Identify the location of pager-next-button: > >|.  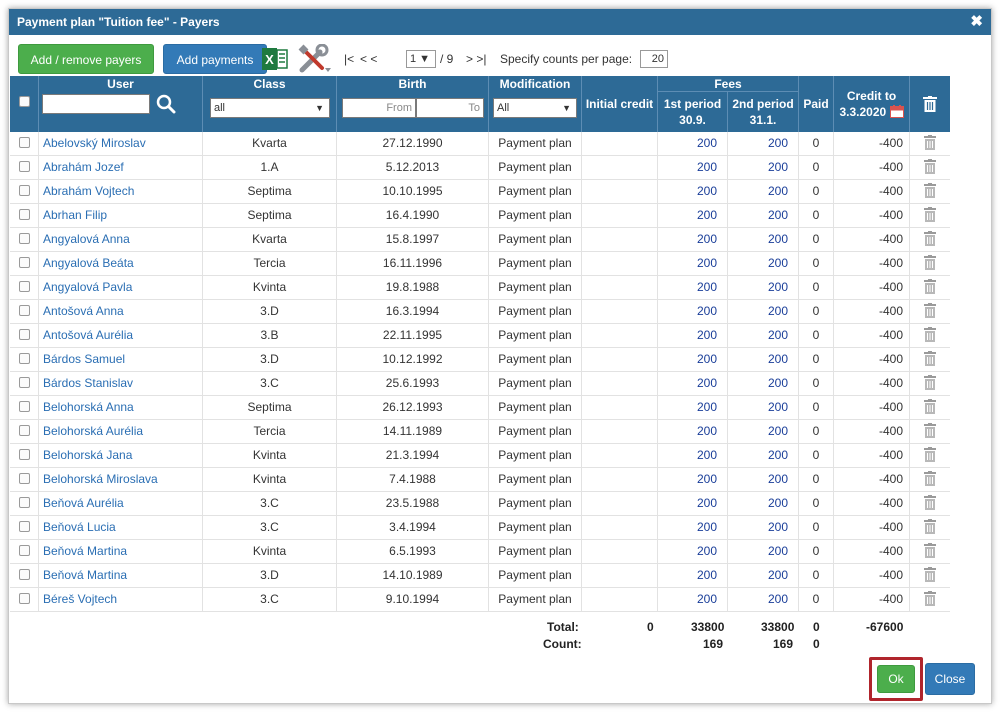
(476, 59).